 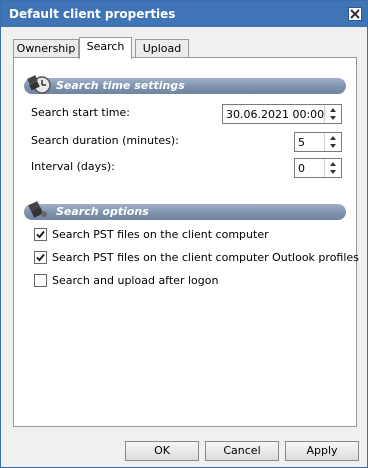 What do you see at coordinates (185, 210) in the screenshot?
I see `search-options-header: Search options` at bounding box center [185, 210].